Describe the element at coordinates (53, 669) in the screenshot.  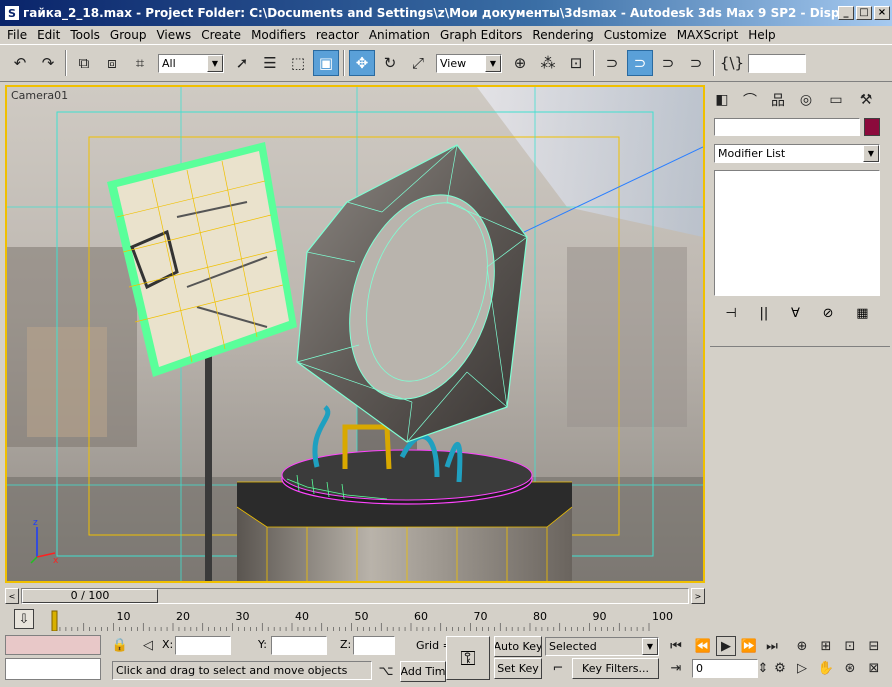
I see `maxscript-listener-white` at that location.